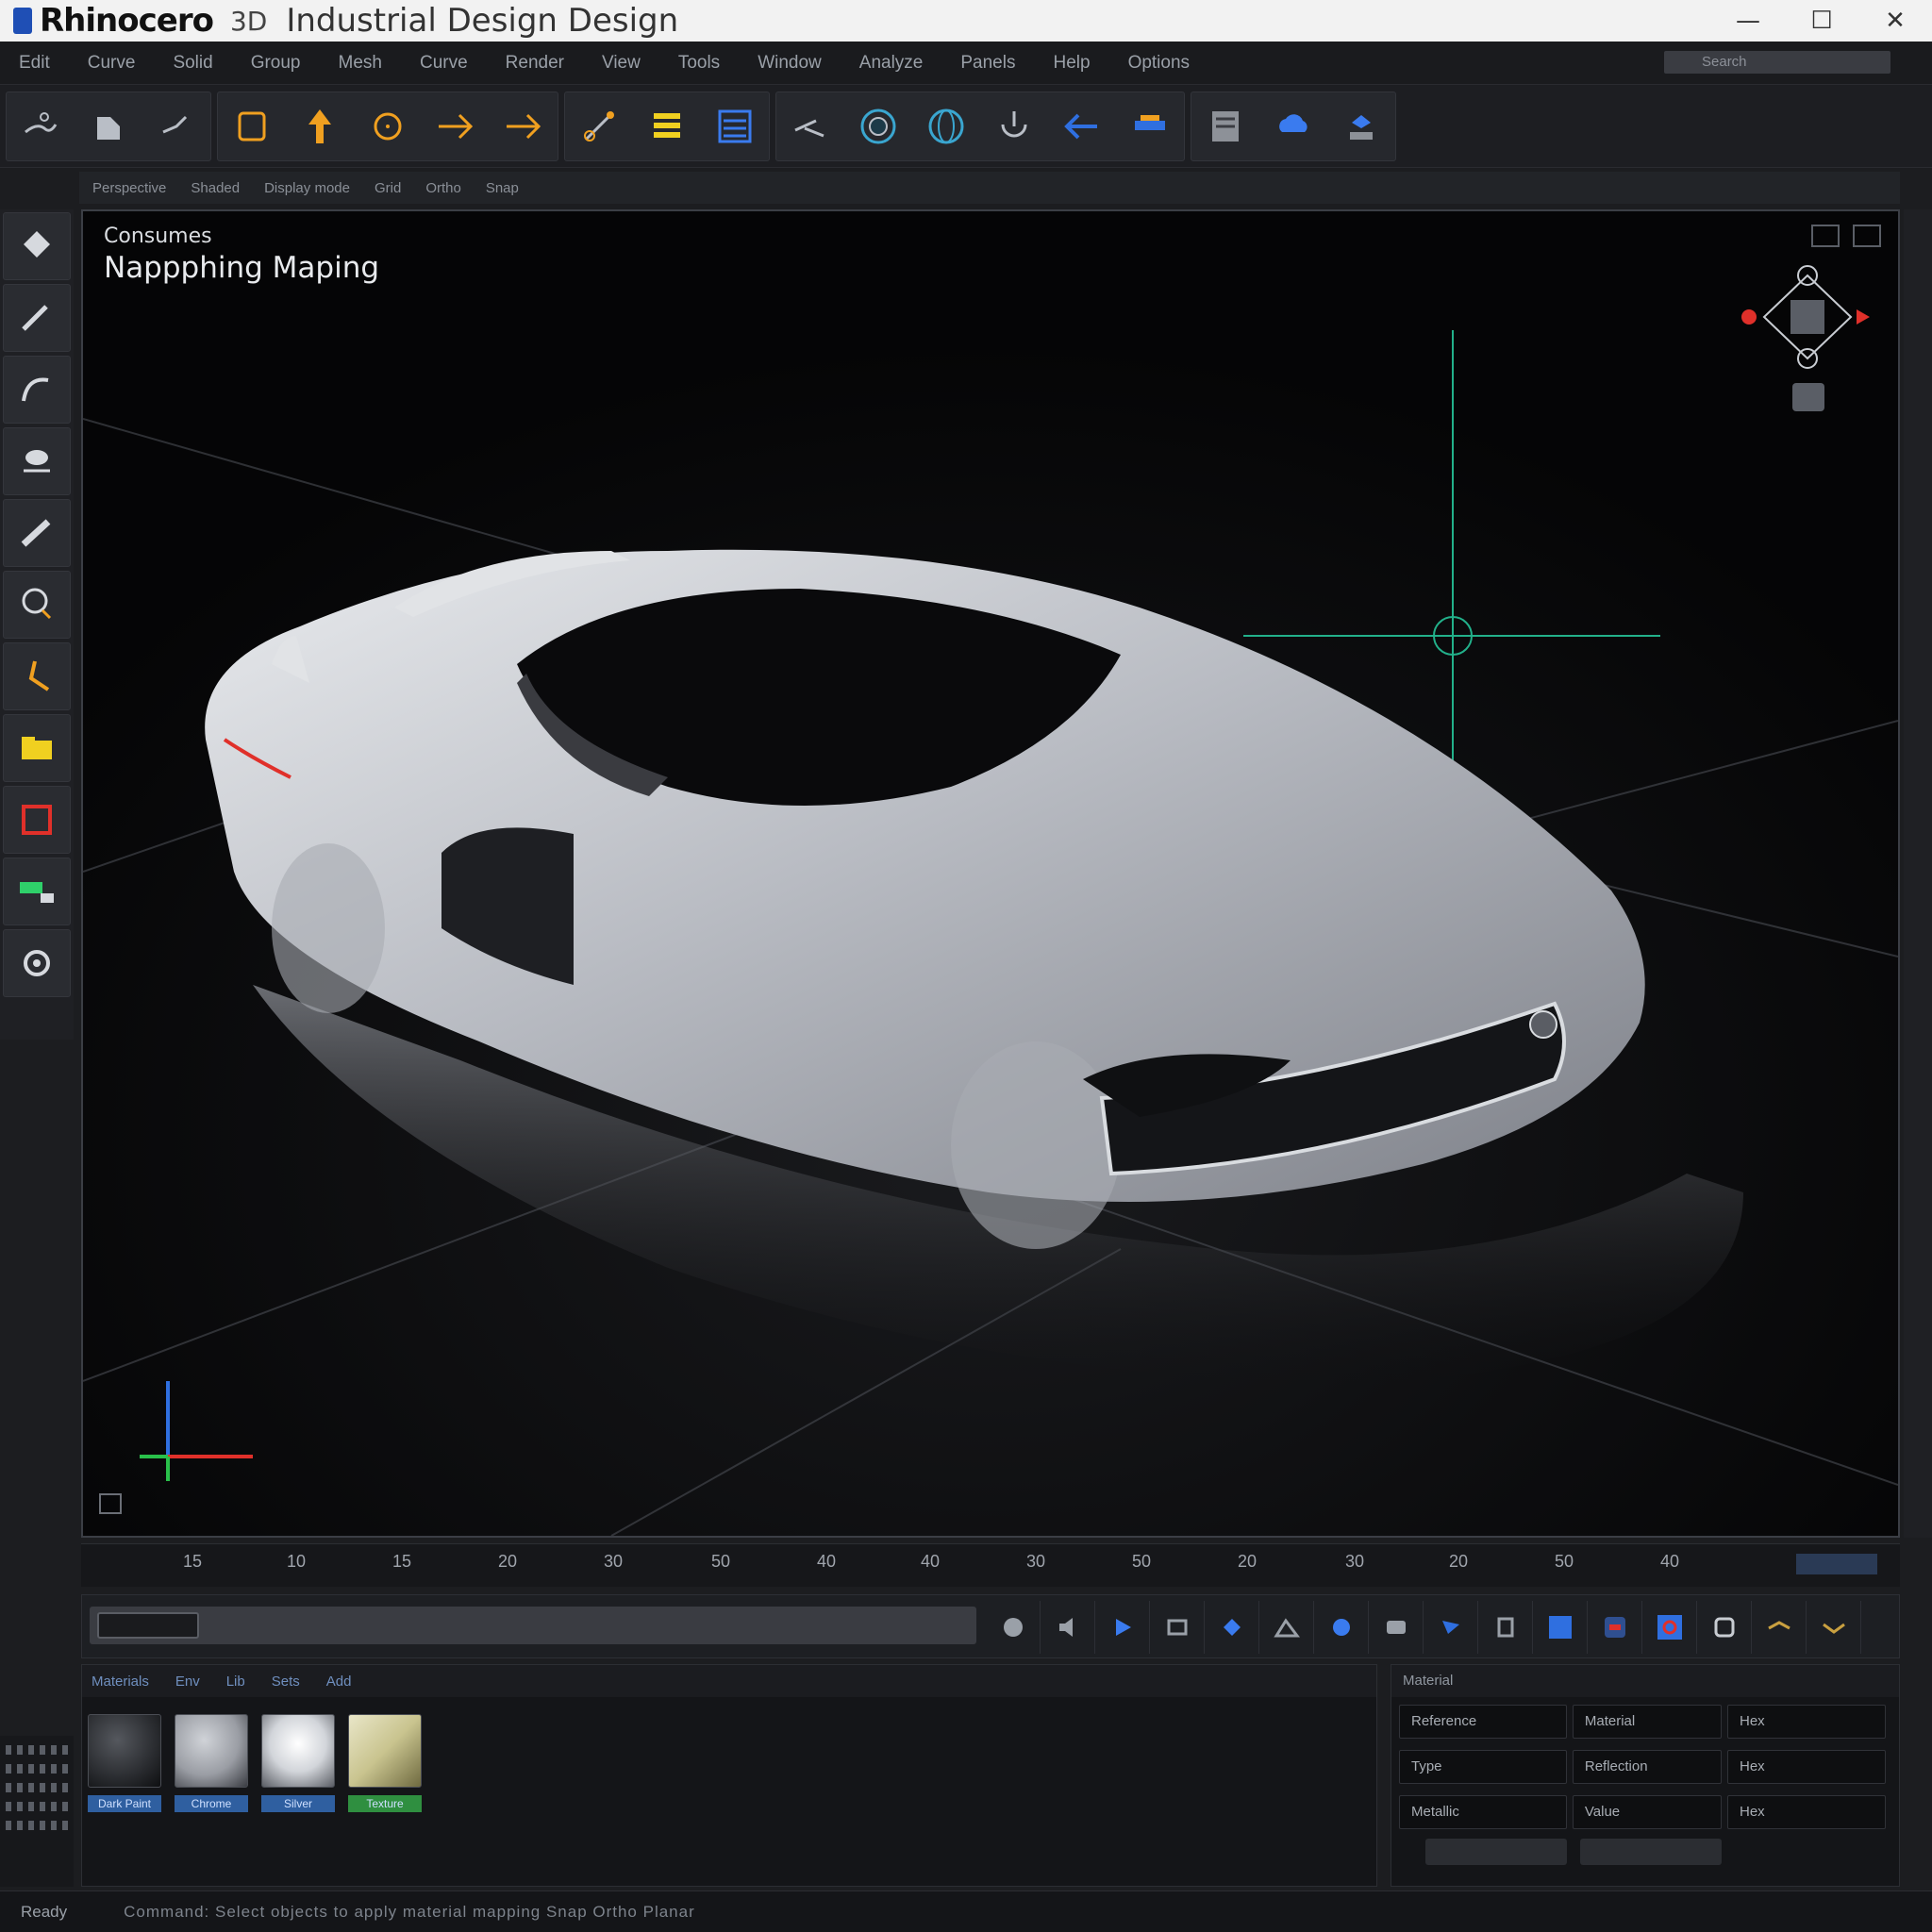 This screenshot has height=1932, width=1932. What do you see at coordinates (37, 533) in the screenshot?
I see `ruler-icon` at bounding box center [37, 533].